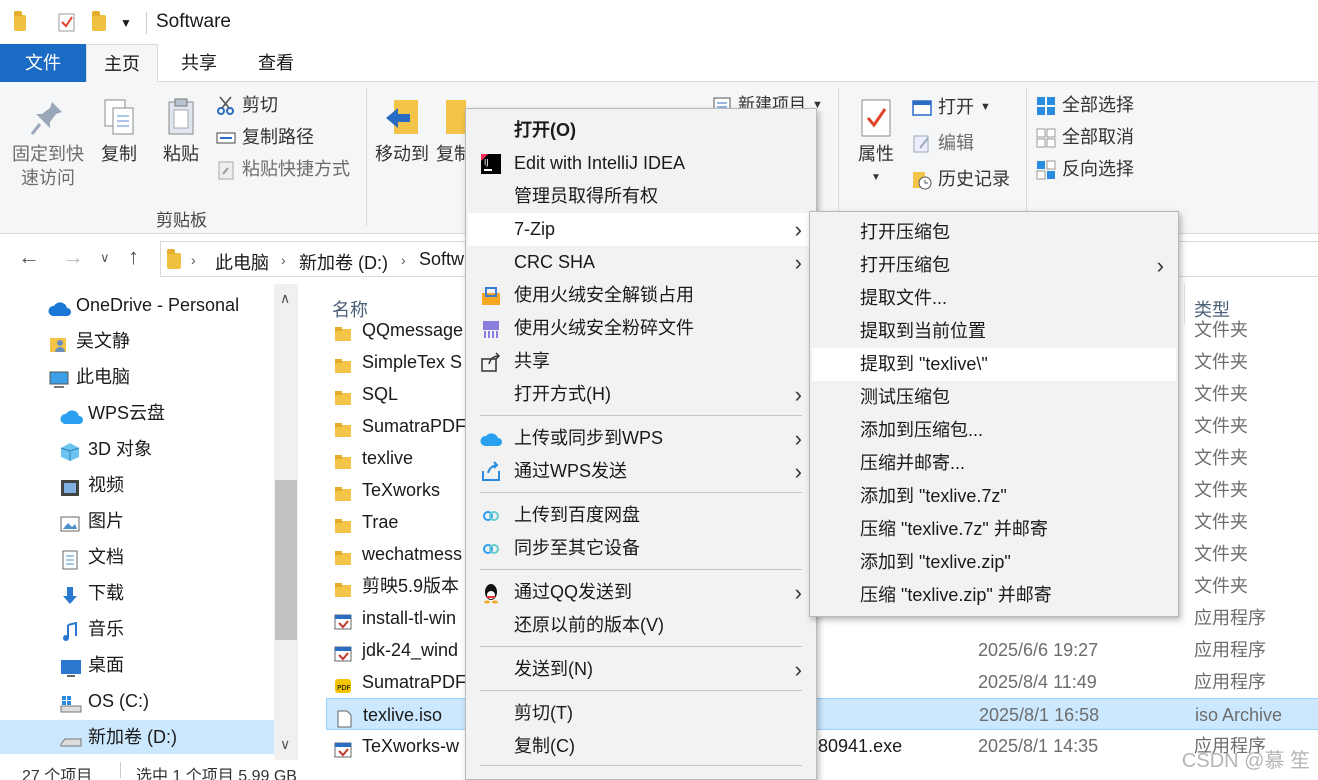 Image resolution: width=1318 pixels, height=780 pixels. I want to click on properties-check-icon, so click(67, 22).